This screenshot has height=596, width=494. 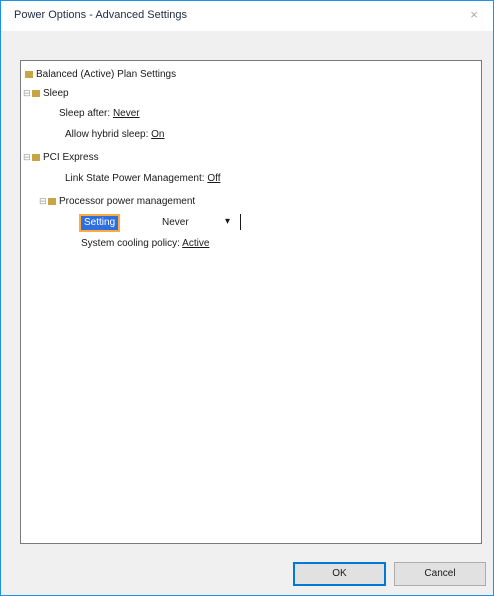 I want to click on setting-label: Allow hybrid sleep:, so click(x=107, y=134).